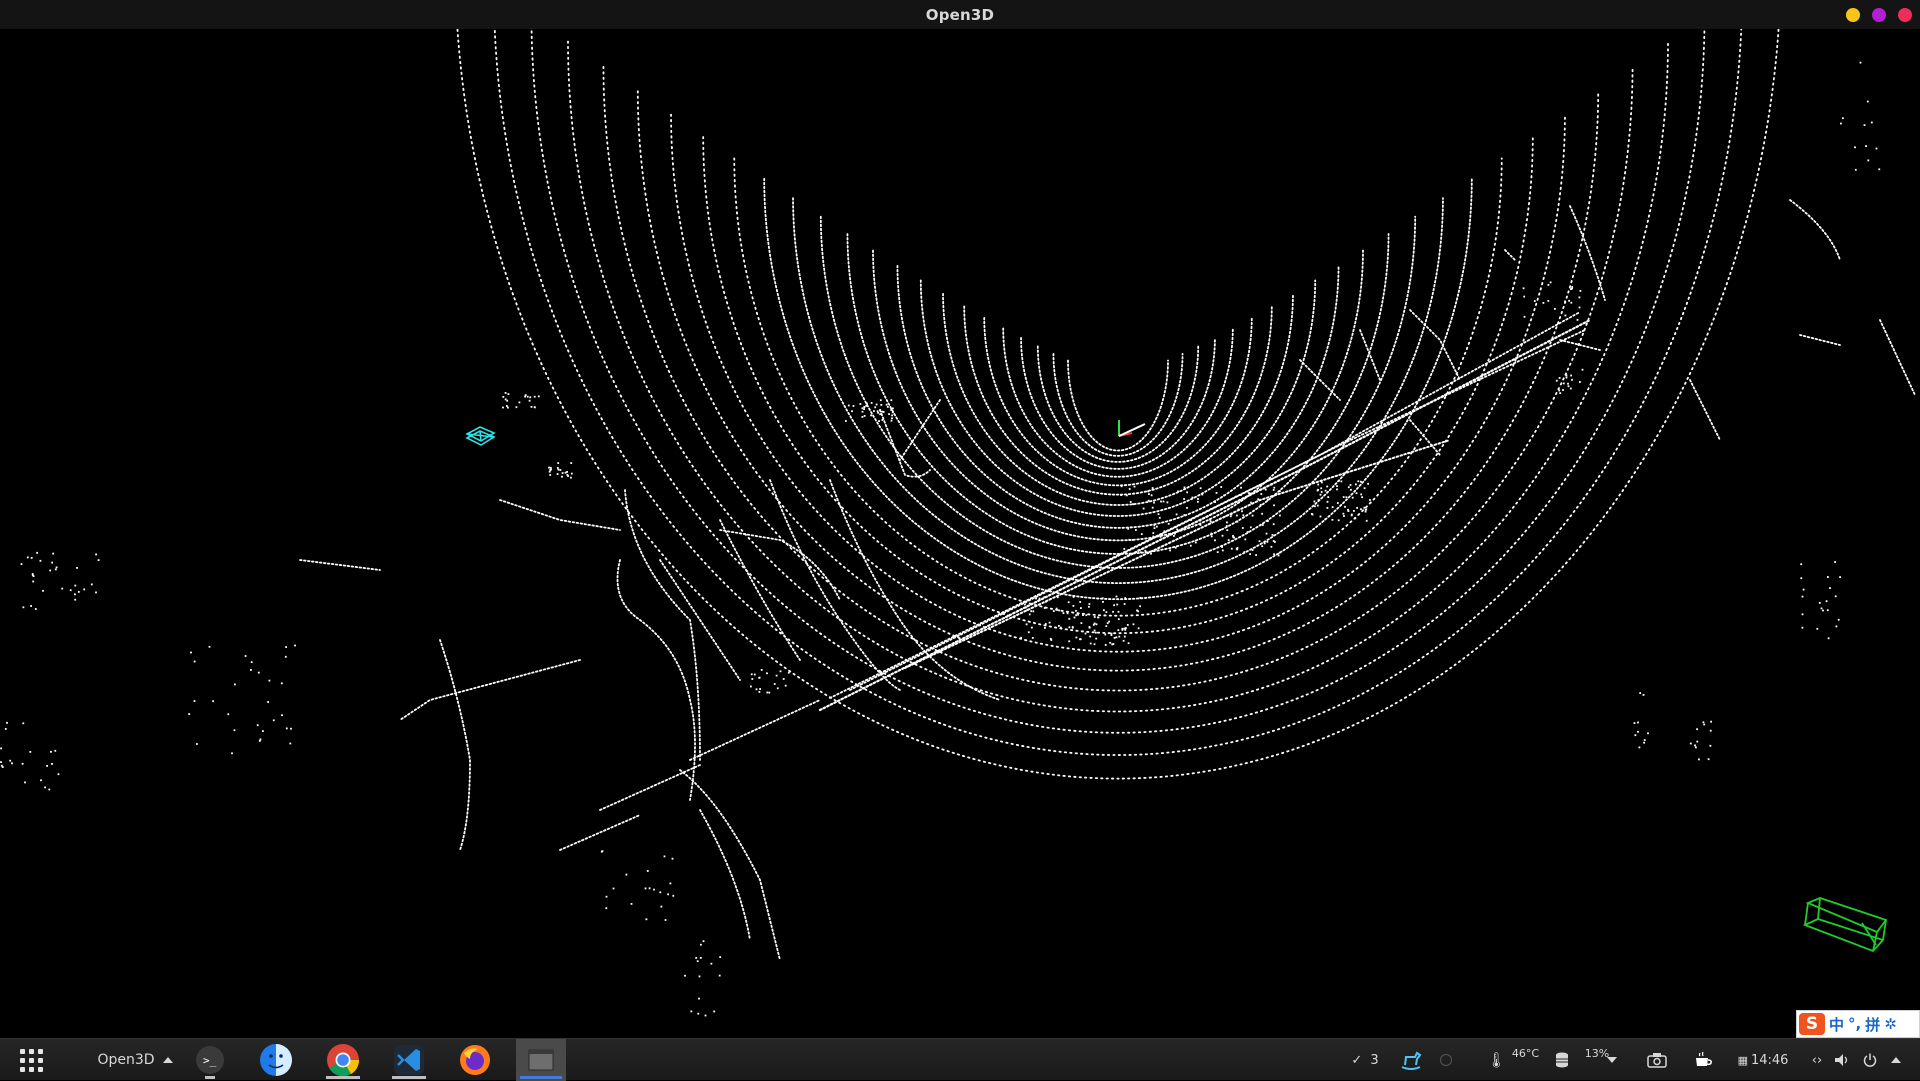  I want to click on app-grid-icon, so click(31, 1060).